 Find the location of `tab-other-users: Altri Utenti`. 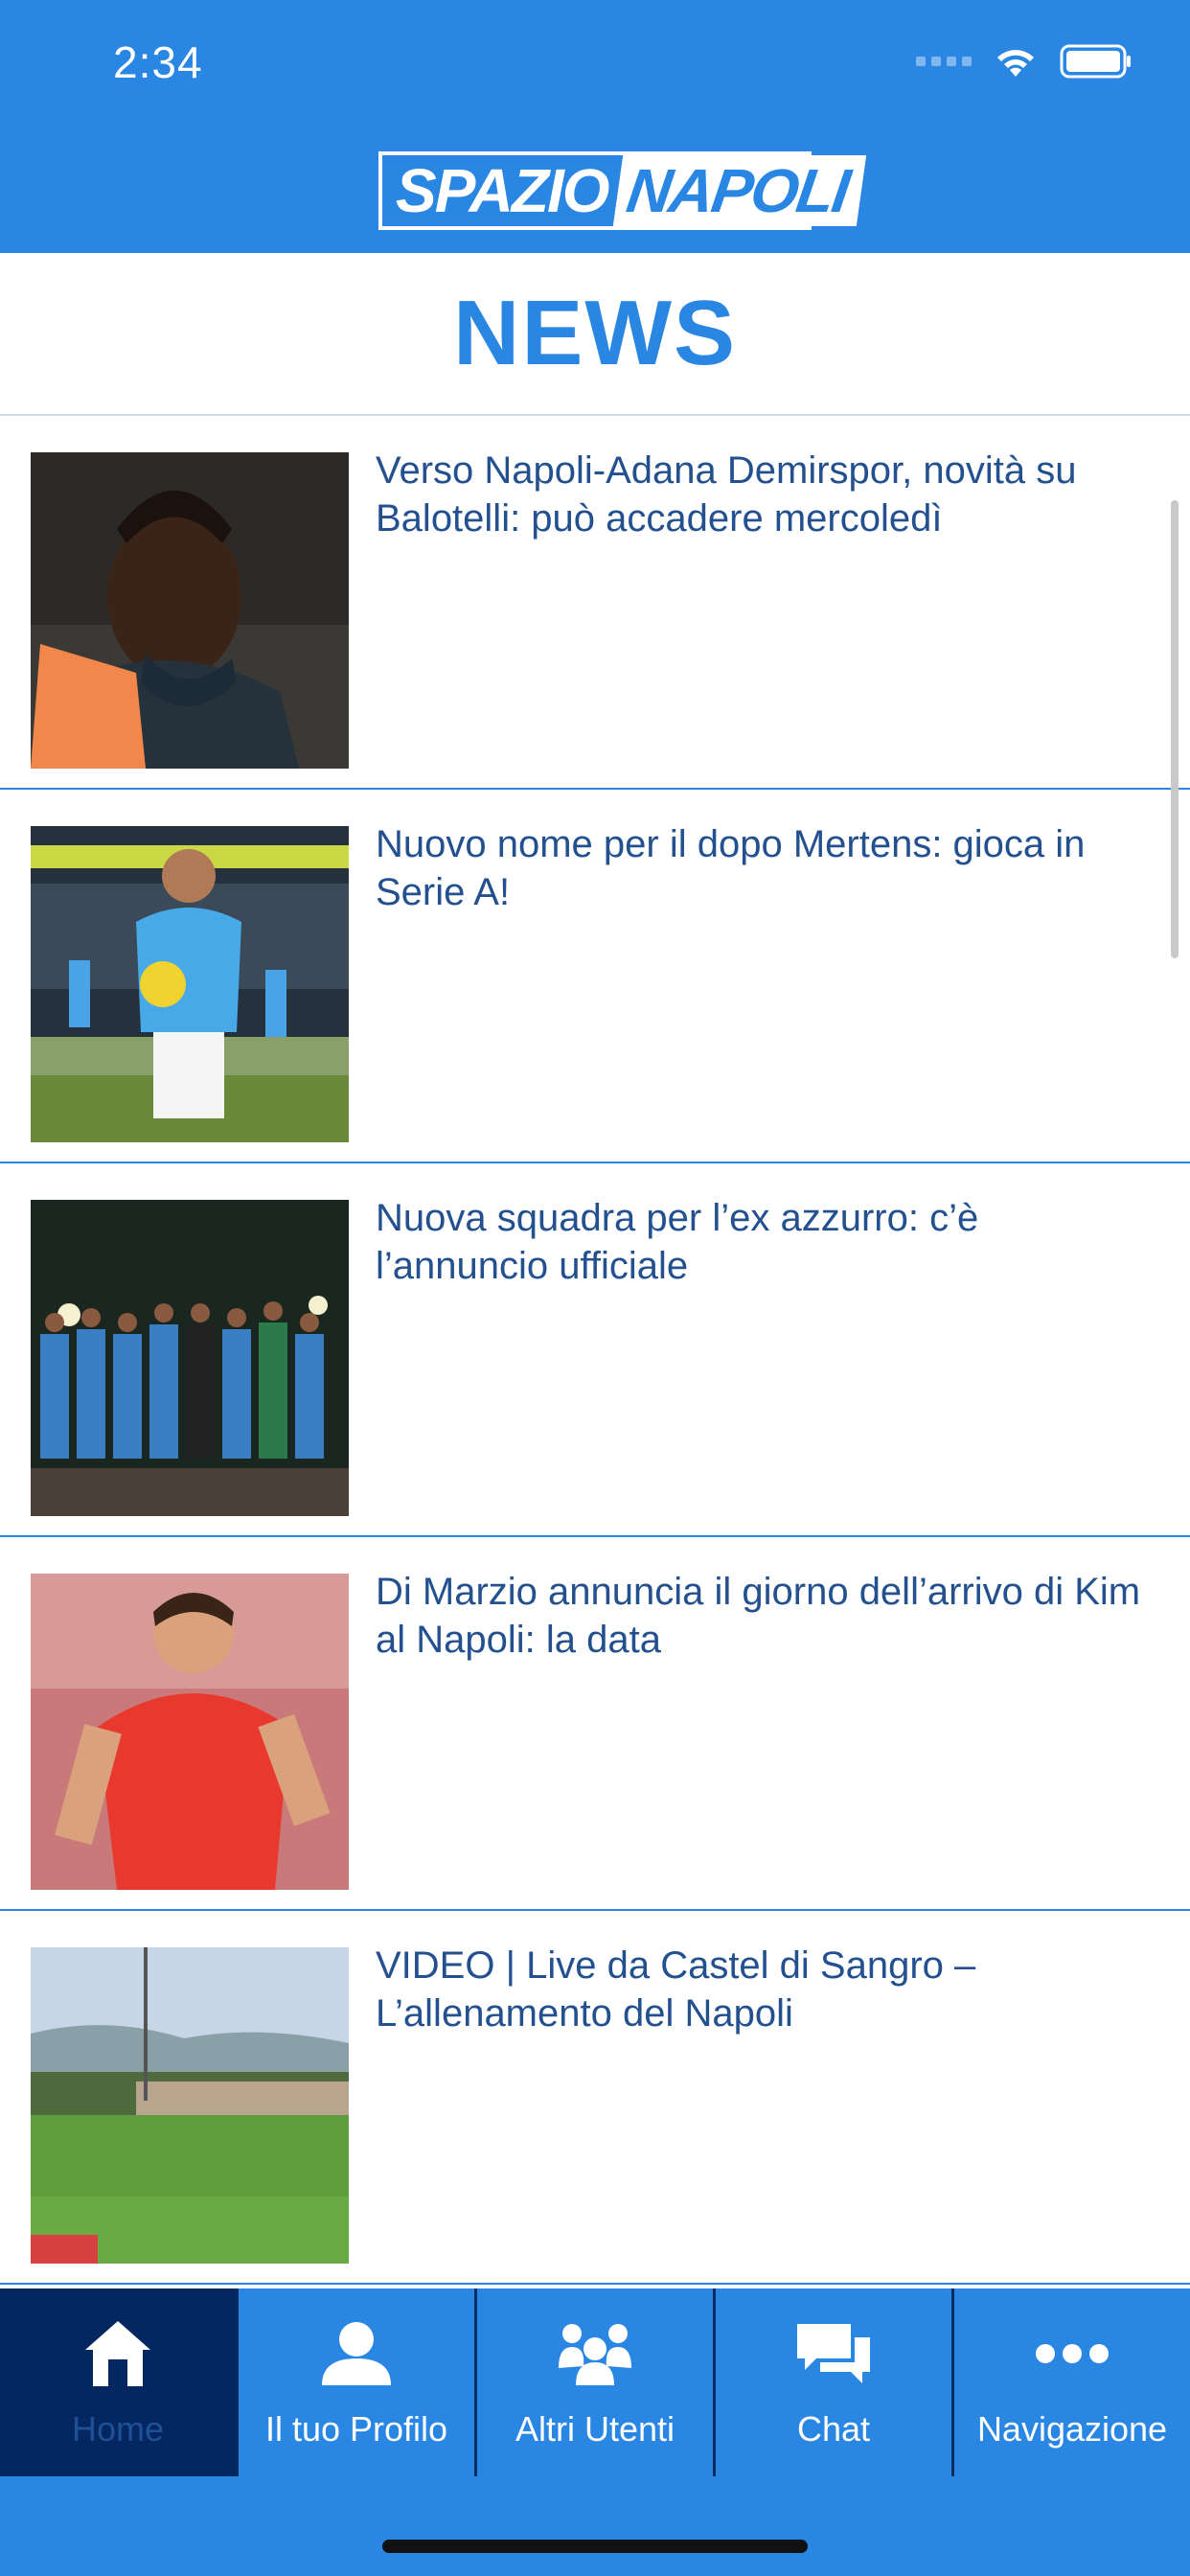

tab-other-users: Altri Utenti is located at coordinates (596, 2382).